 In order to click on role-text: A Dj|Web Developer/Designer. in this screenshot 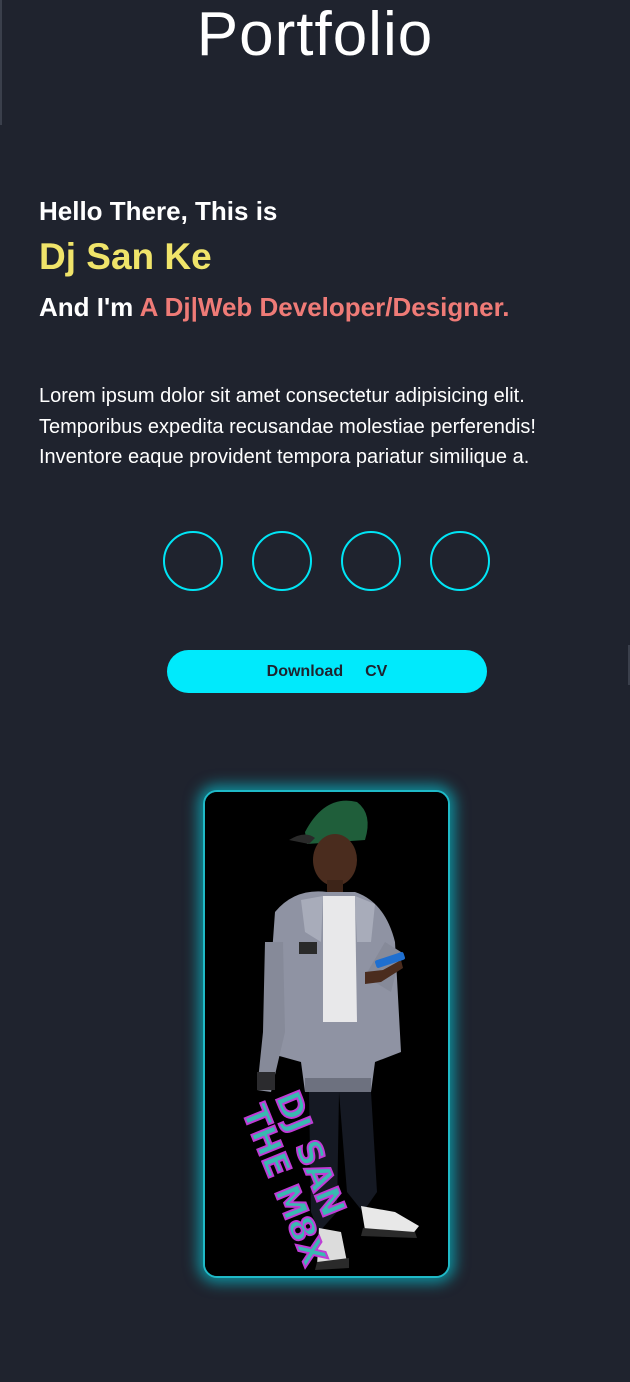, I will do `click(324, 307)`.